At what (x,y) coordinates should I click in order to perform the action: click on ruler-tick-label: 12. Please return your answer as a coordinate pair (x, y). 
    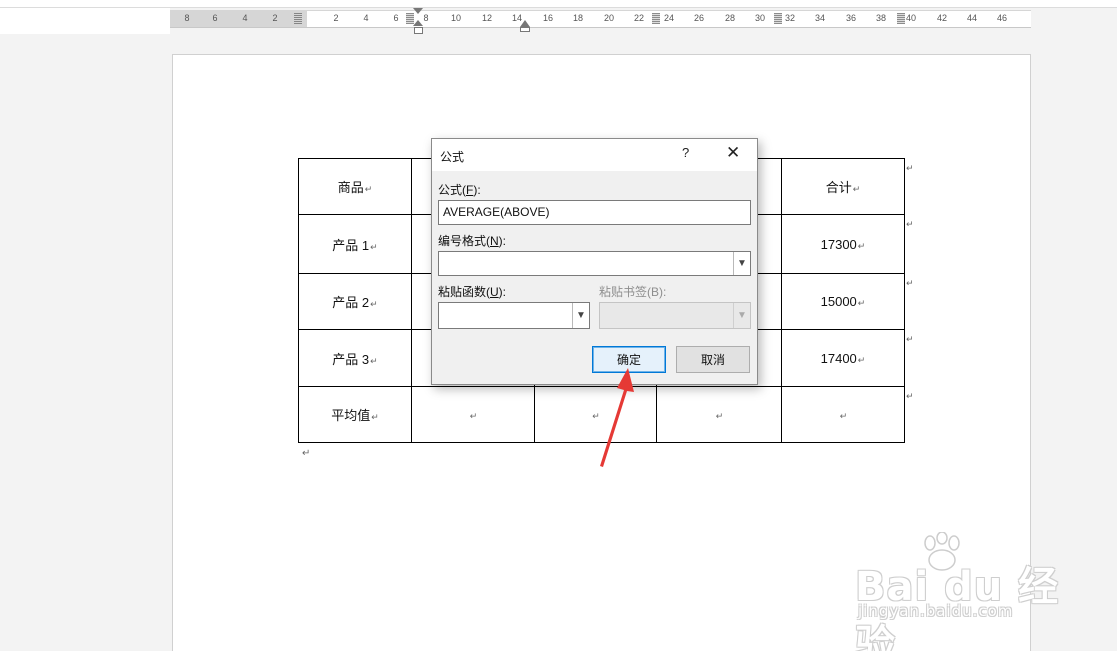
    Looking at the image, I should click on (486, 18).